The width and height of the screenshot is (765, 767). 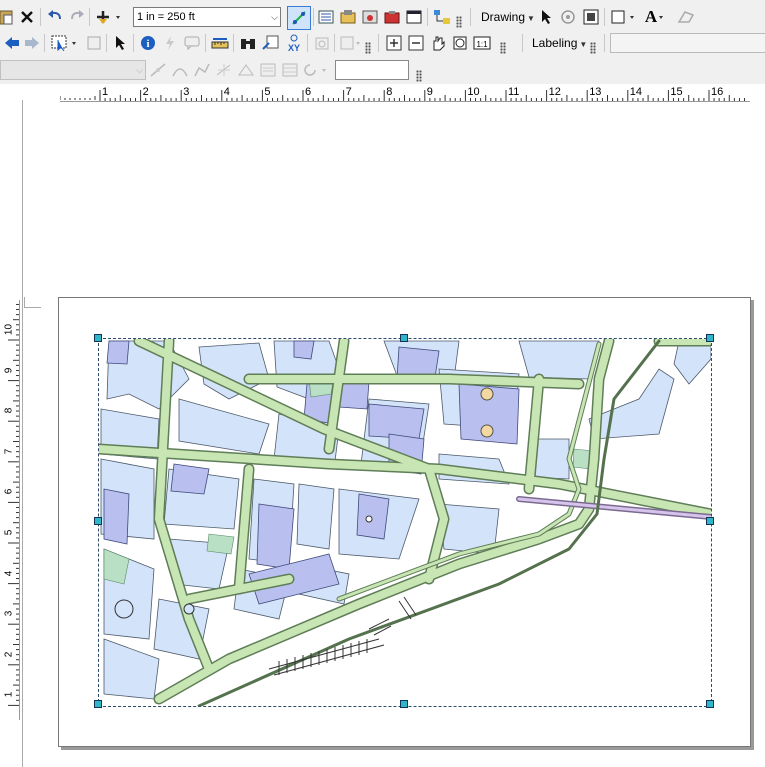 I want to click on layout-zoom-out-icon, so click(x=416, y=43).